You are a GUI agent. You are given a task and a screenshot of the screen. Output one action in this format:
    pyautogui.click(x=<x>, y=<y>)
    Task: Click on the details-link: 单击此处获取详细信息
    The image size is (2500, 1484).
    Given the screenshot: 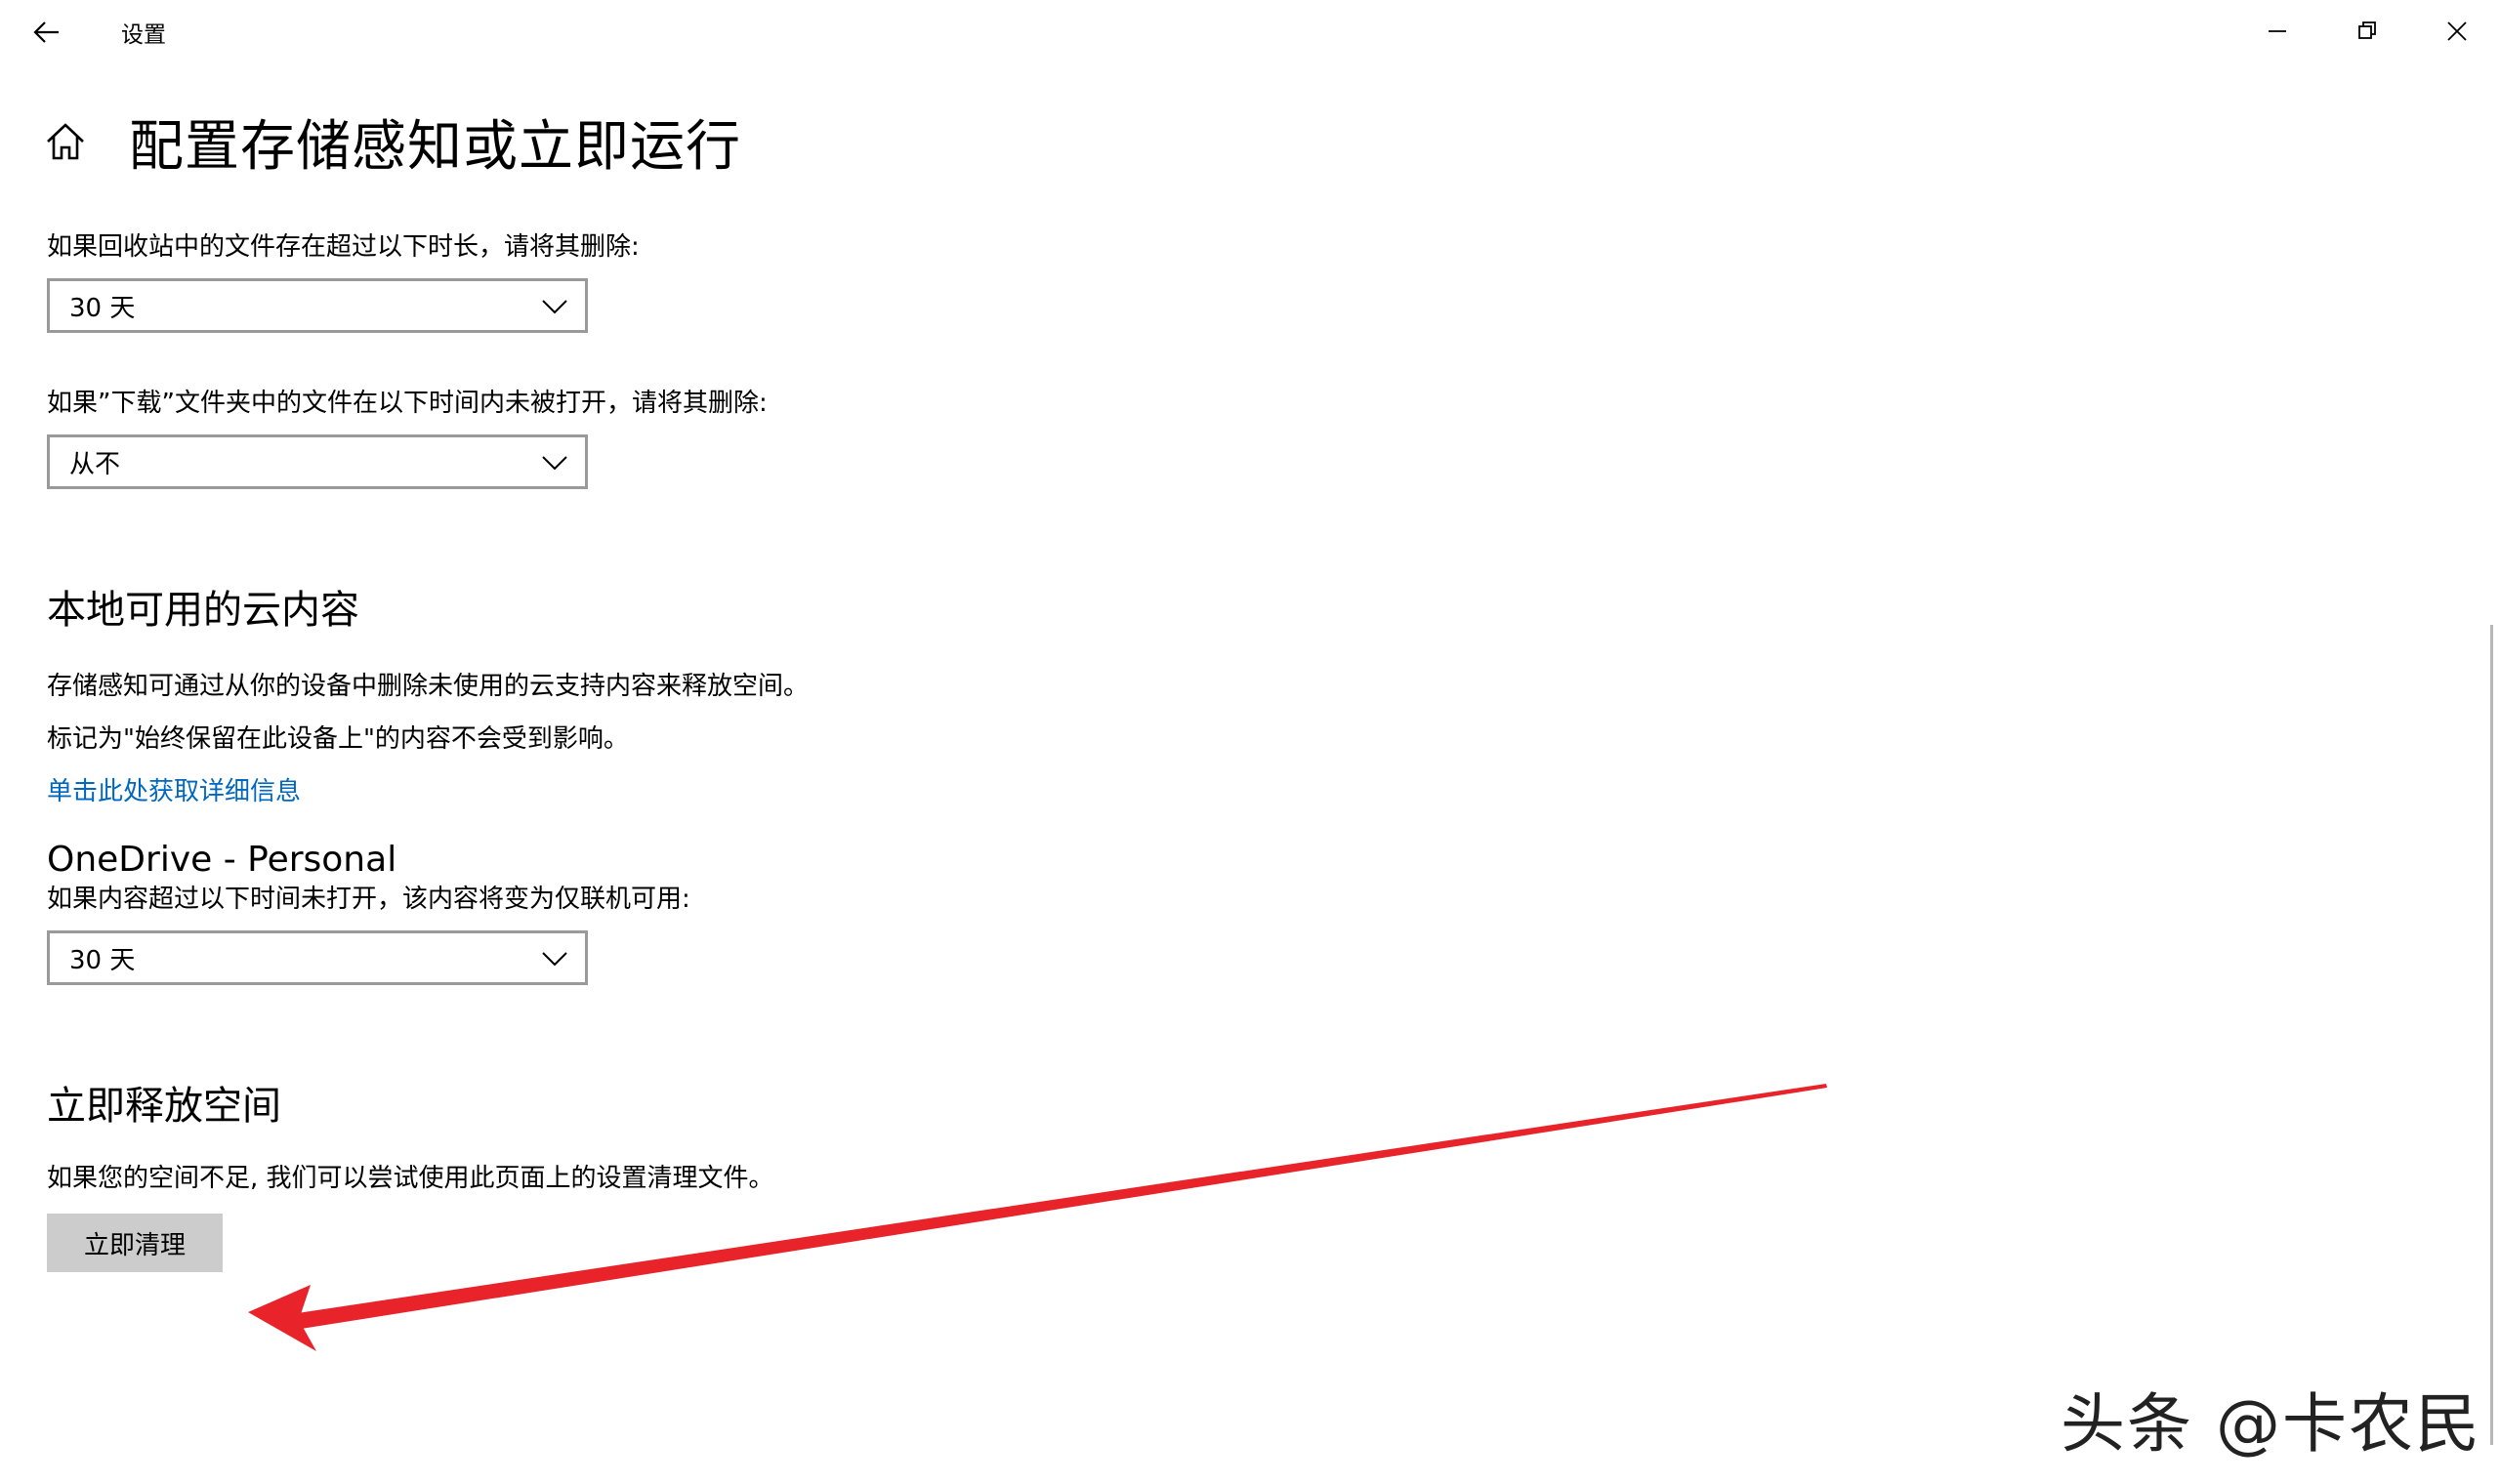 What is the action you would take?
    pyautogui.click(x=926, y=792)
    